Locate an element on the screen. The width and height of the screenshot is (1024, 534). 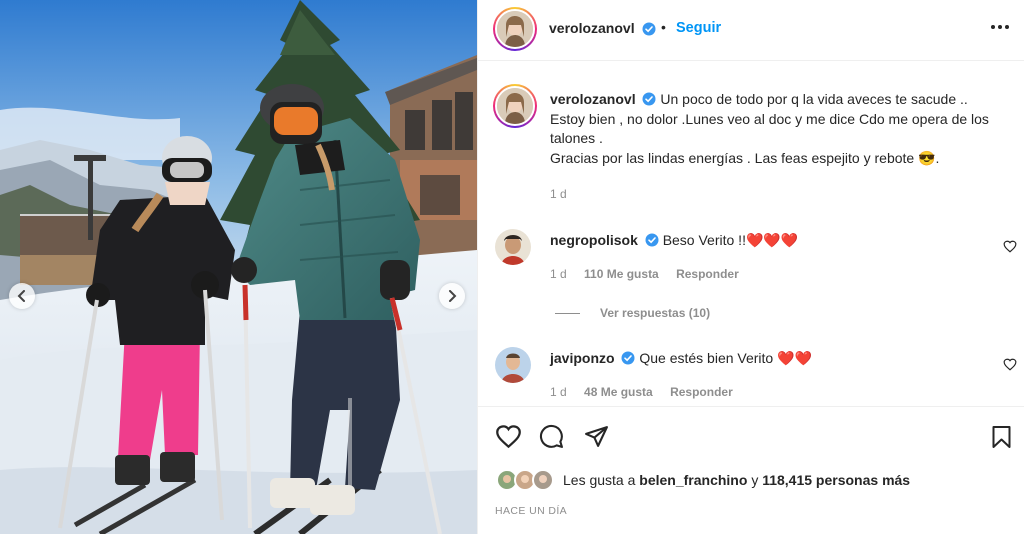
comment-meta: 1 d 48 Me gusta Responder is located at coordinates (641, 392).